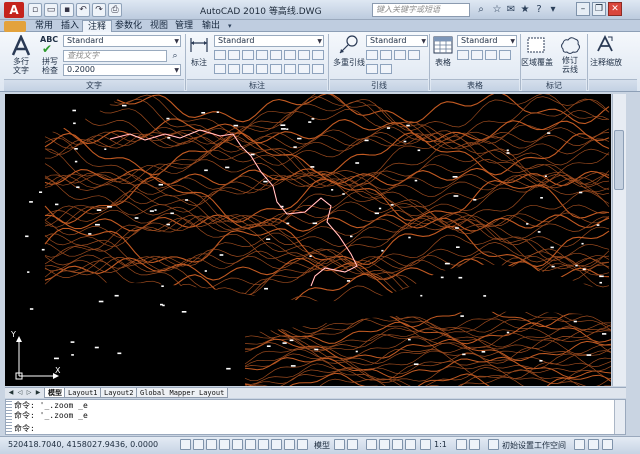 The image size is (640, 454). What do you see at coordinates (379, 85) in the screenshot?
I see `panel-label-leader: 引线` at bounding box center [379, 85].